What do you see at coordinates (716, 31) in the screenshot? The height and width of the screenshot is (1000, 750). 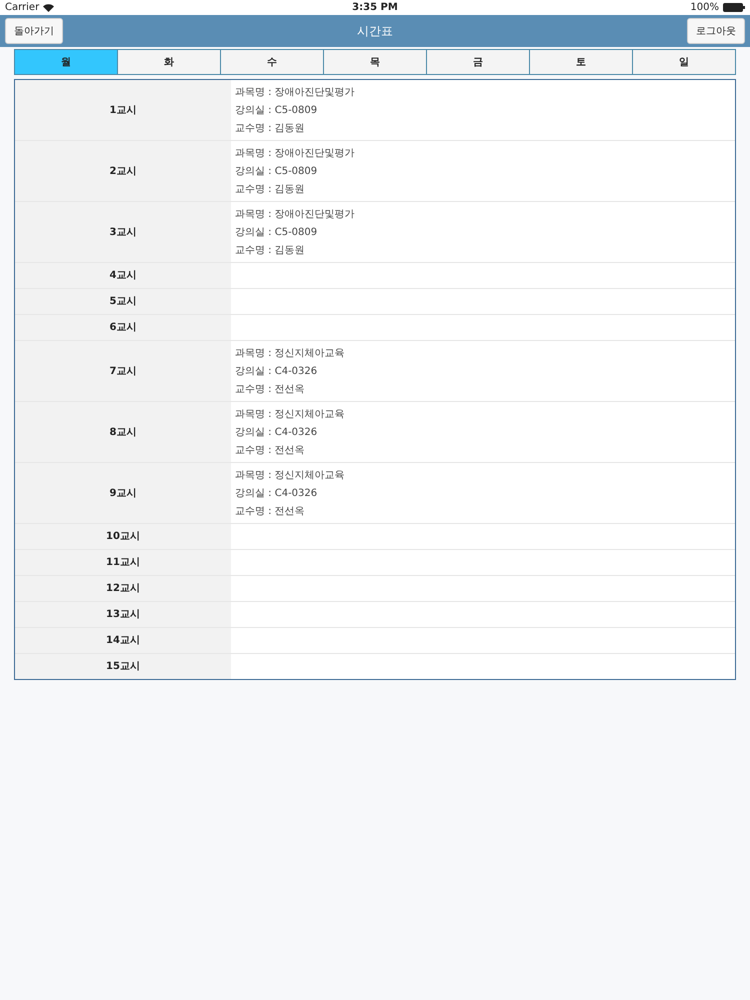 I see `logout-button: 로그아웃` at bounding box center [716, 31].